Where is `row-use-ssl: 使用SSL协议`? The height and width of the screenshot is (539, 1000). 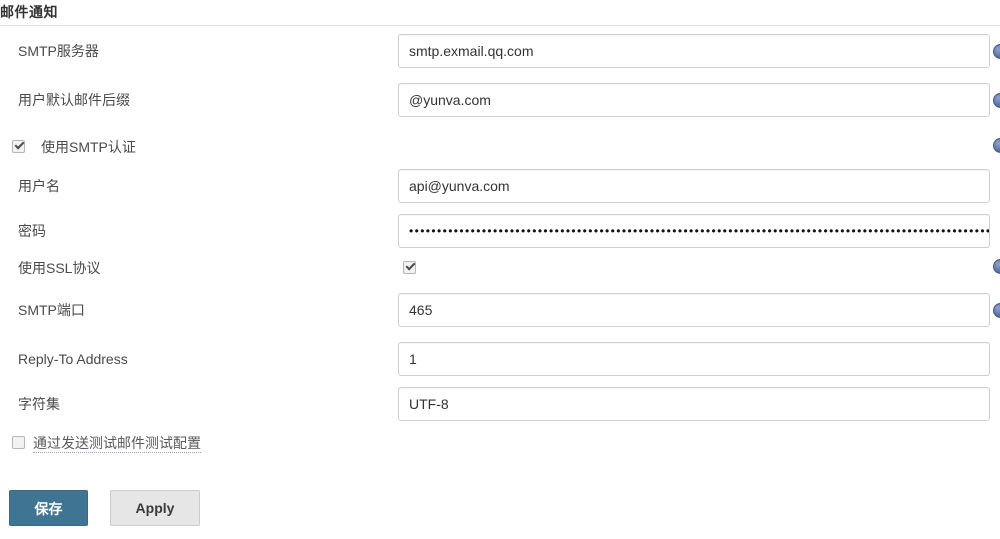
row-use-ssl: 使用SSL协议 is located at coordinates (500, 269).